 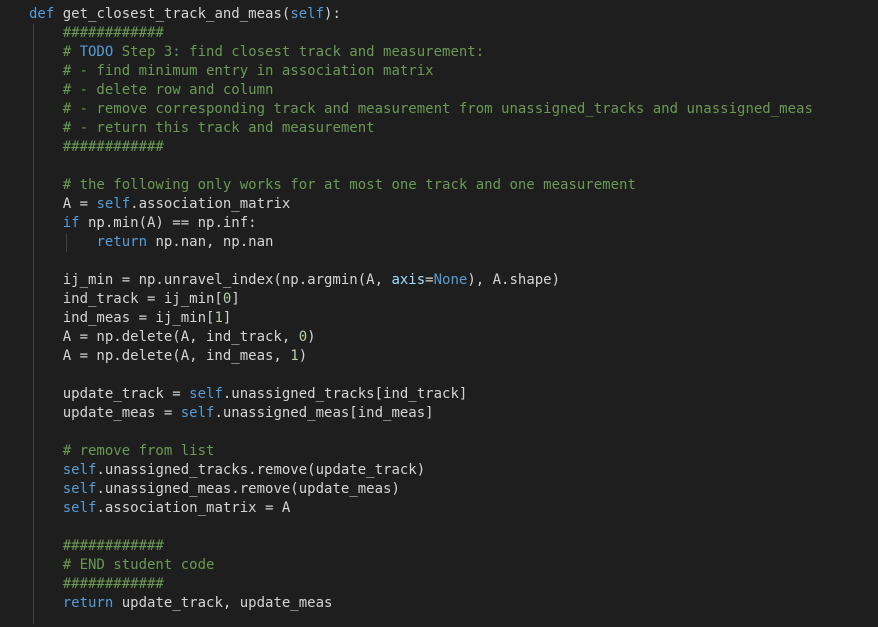 I want to click on code-token: ), so click(x=311, y=337).